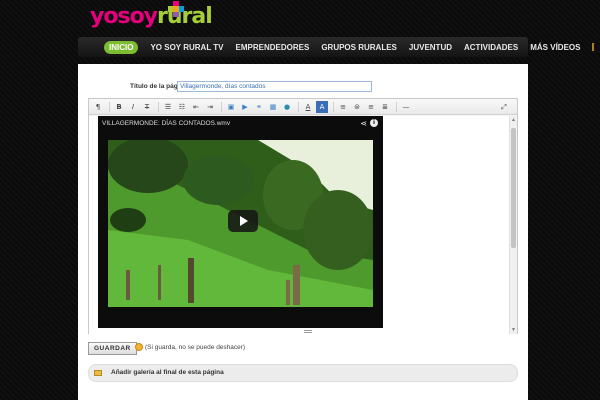  What do you see at coordinates (513, 188) in the screenshot?
I see `scroll-thumb` at bounding box center [513, 188].